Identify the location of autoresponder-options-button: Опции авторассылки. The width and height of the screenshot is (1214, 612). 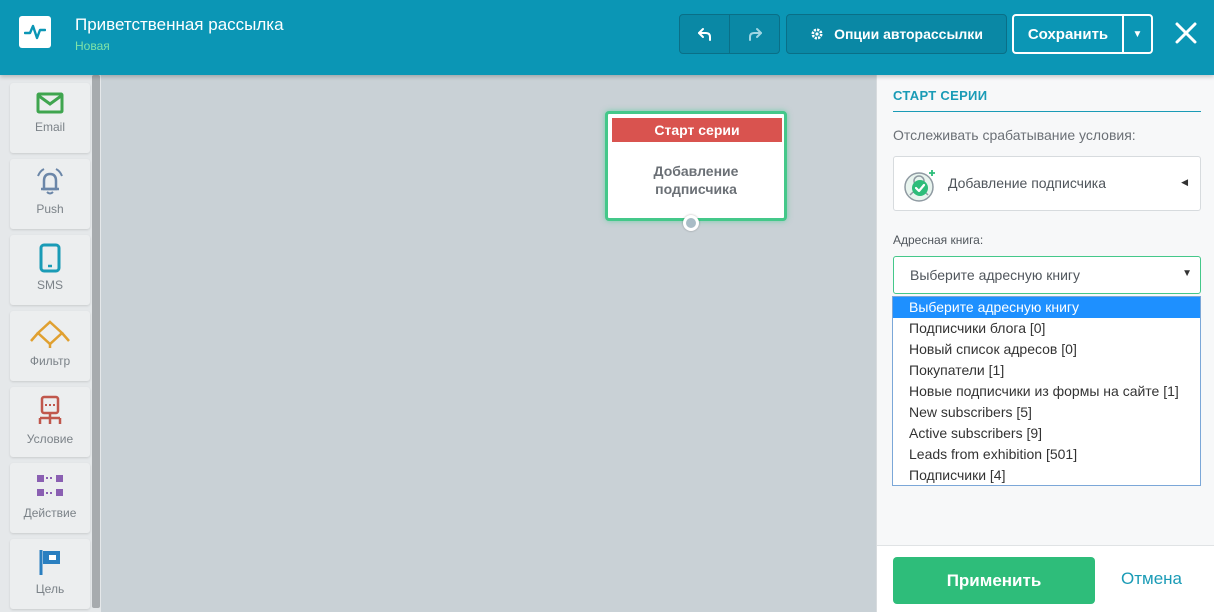
(896, 34).